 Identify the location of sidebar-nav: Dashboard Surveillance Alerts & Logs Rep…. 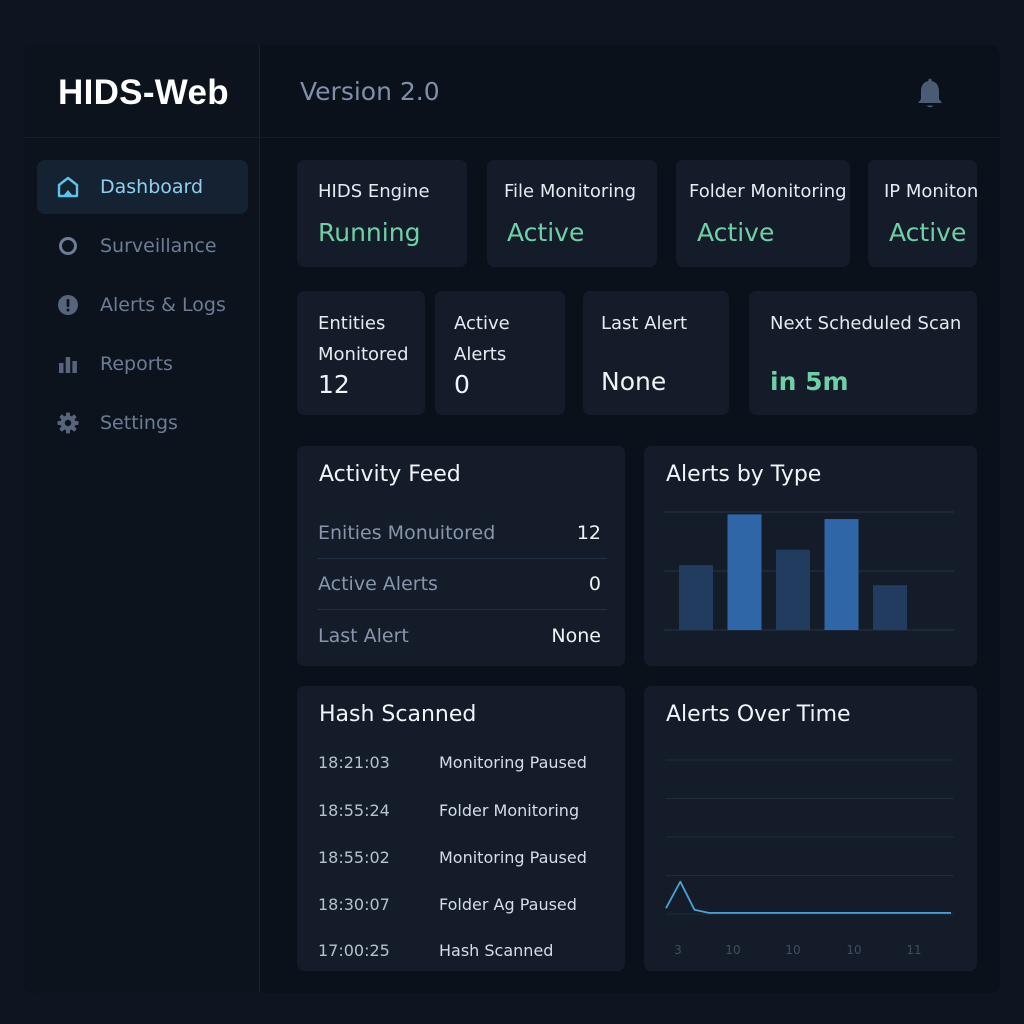
(142, 307).